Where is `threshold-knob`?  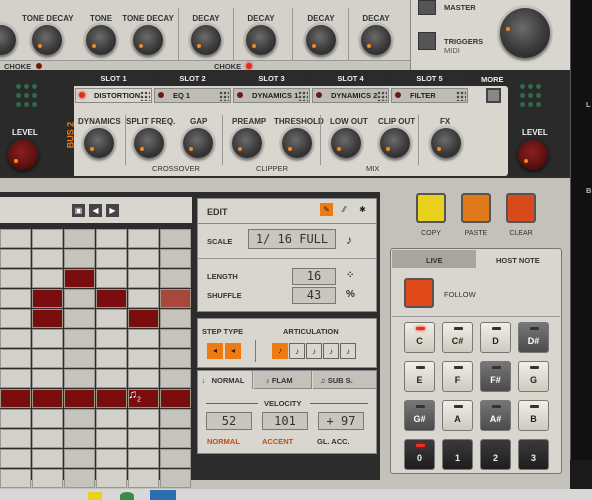 threshold-knob is located at coordinates (297, 143).